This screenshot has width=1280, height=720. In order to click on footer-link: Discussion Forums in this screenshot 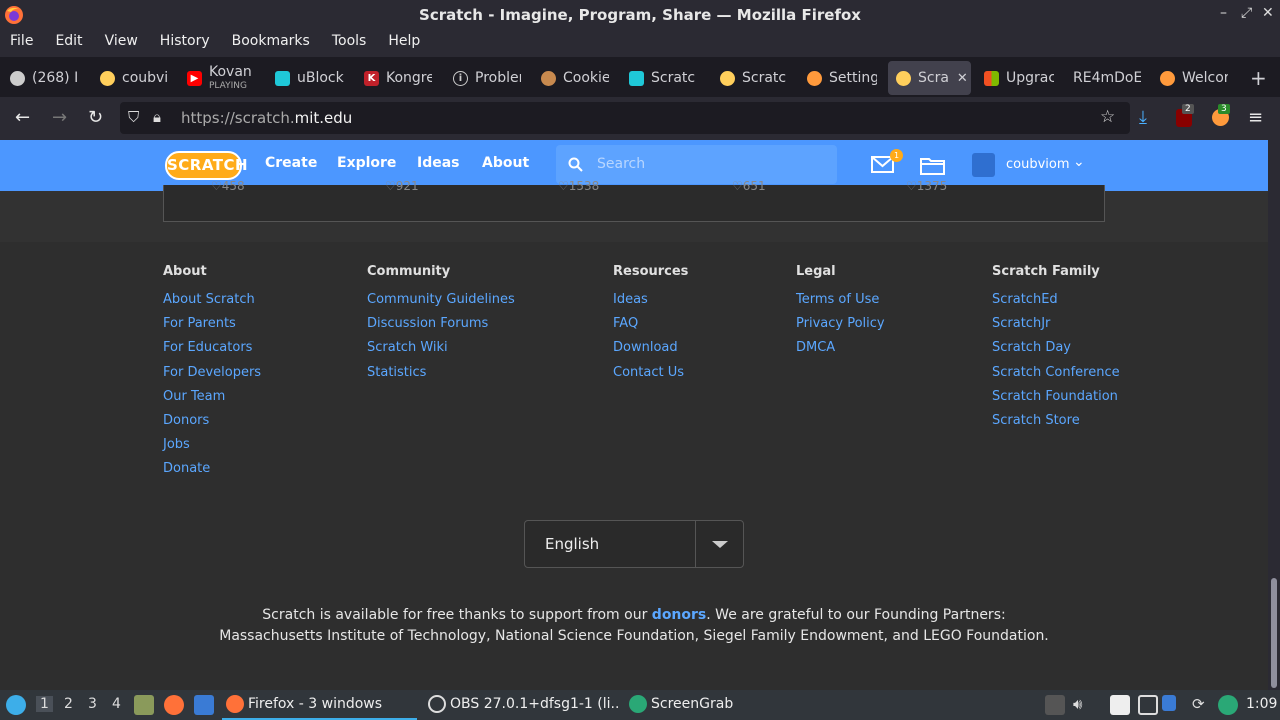, I will do `click(441, 328)`.